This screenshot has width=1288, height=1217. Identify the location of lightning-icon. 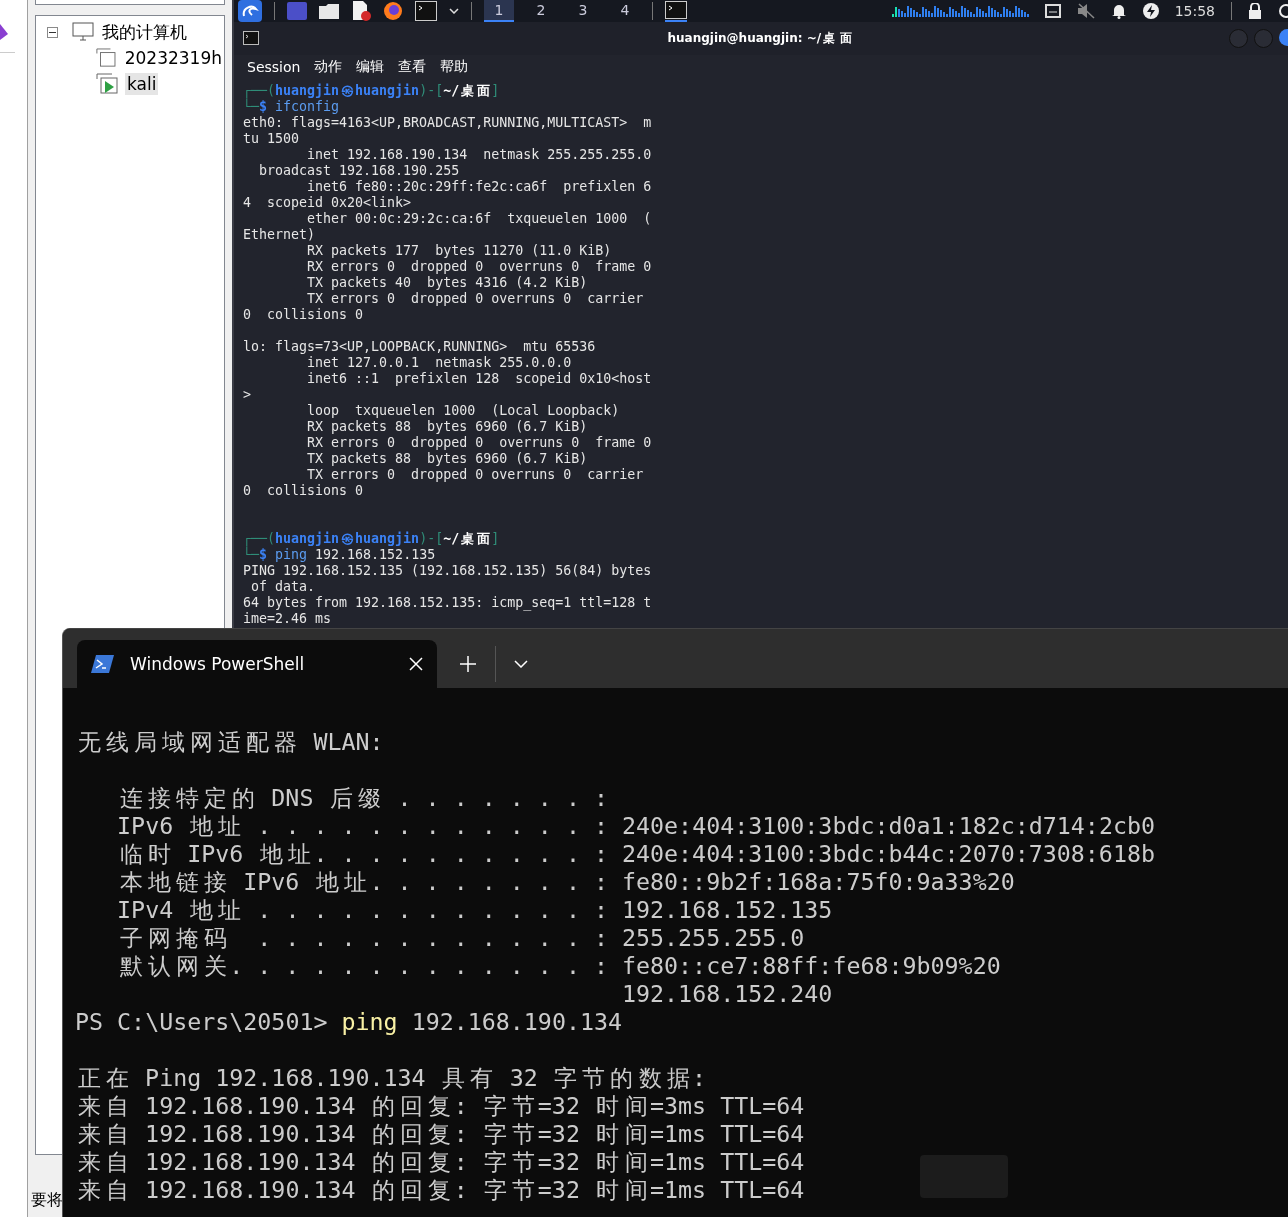
(1150, 11).